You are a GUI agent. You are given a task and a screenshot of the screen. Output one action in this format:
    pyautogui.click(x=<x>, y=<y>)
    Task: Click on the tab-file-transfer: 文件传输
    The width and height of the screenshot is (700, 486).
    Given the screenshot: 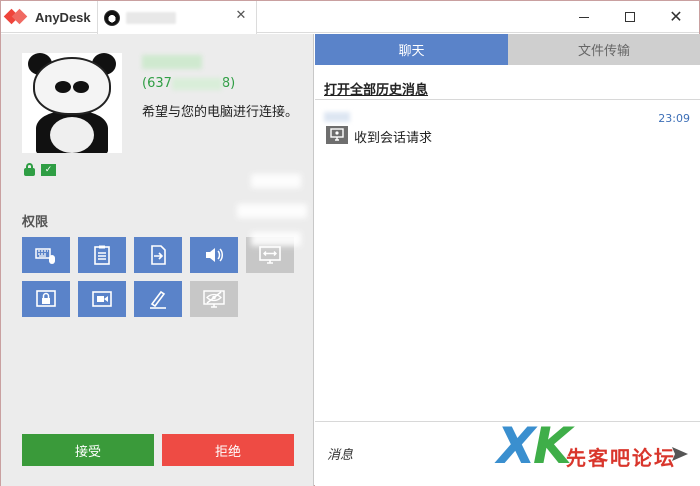 What is the action you would take?
    pyautogui.click(x=604, y=49)
    